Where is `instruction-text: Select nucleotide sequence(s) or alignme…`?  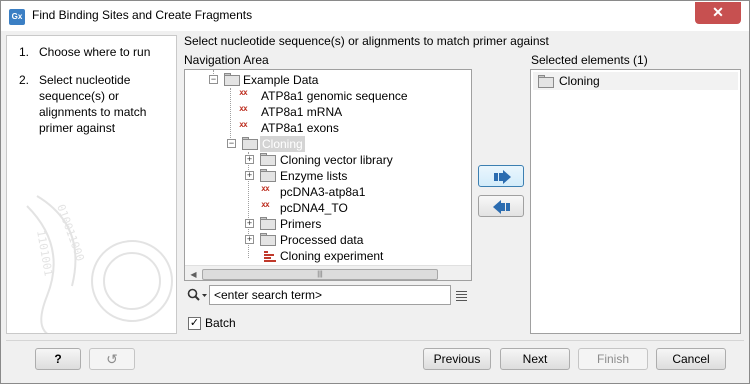 instruction-text: Select nucleotide sequence(s) or alignme… is located at coordinates (366, 41).